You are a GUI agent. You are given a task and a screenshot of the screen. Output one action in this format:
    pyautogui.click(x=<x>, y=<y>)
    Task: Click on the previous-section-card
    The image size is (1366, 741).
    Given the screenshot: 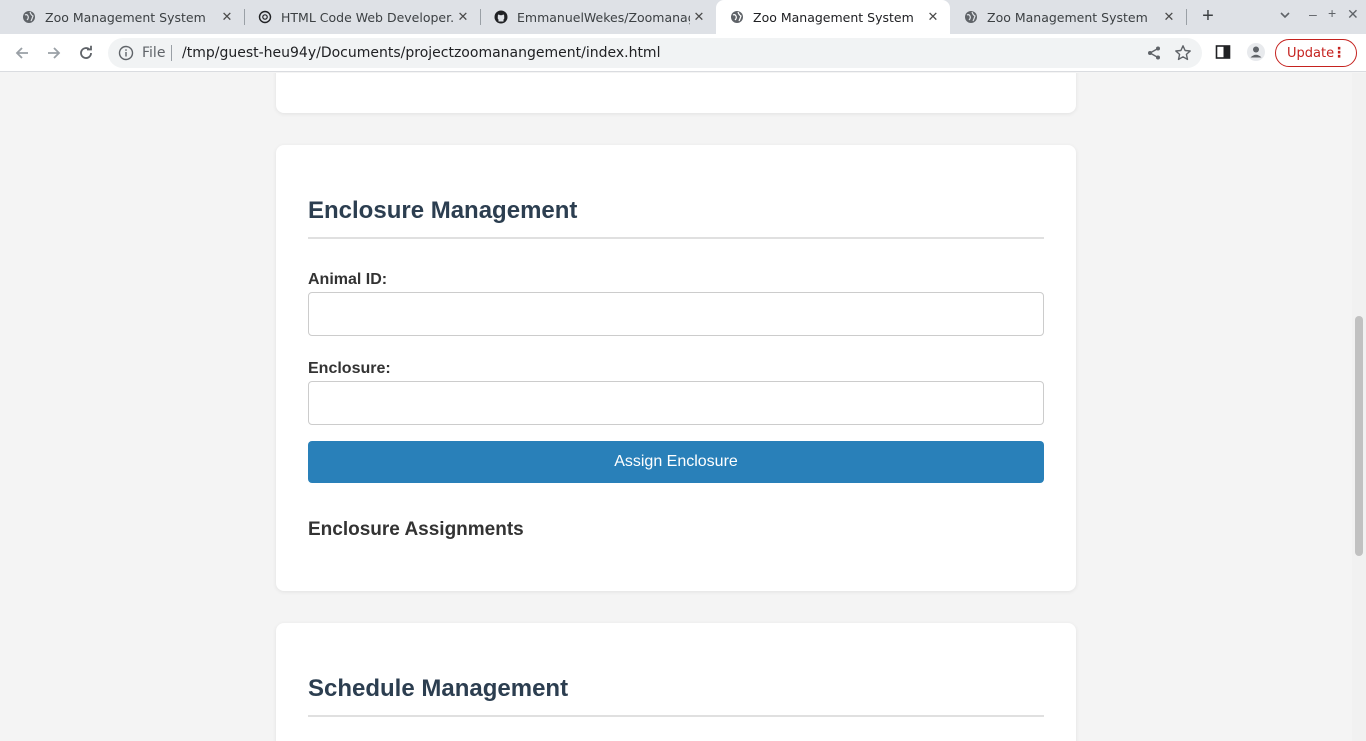 What is the action you would take?
    pyautogui.click(x=676, y=93)
    